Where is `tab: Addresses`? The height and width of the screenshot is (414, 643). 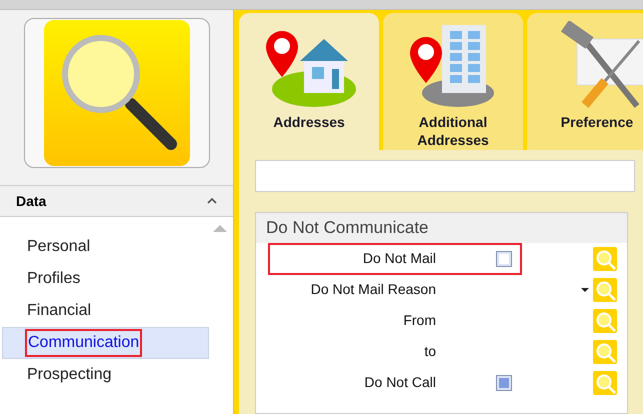 tab: Addresses is located at coordinates (309, 81).